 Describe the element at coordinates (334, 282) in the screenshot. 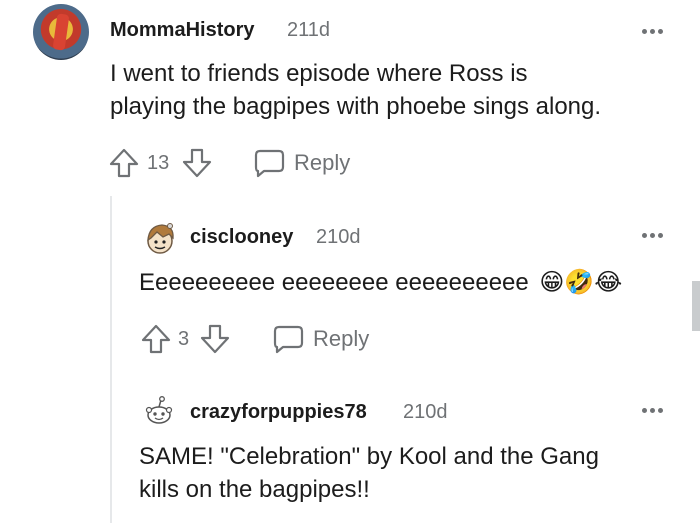

I see `comment-text: Eeeeeeeeee eeeeeeee eeeeeeeeee` at that location.